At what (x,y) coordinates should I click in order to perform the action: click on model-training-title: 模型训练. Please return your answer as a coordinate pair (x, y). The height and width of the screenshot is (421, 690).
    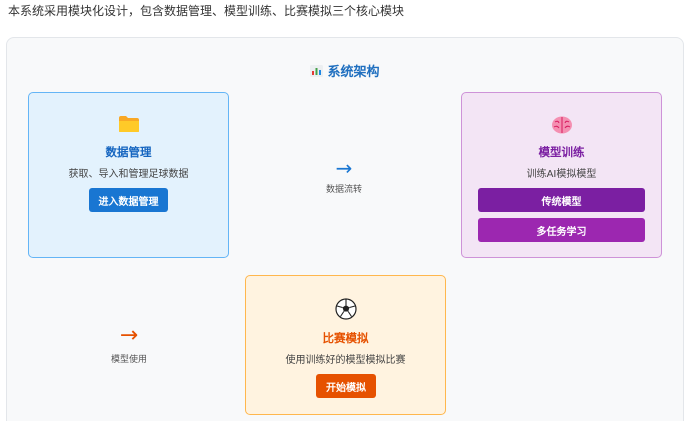
    Looking at the image, I should click on (561, 152).